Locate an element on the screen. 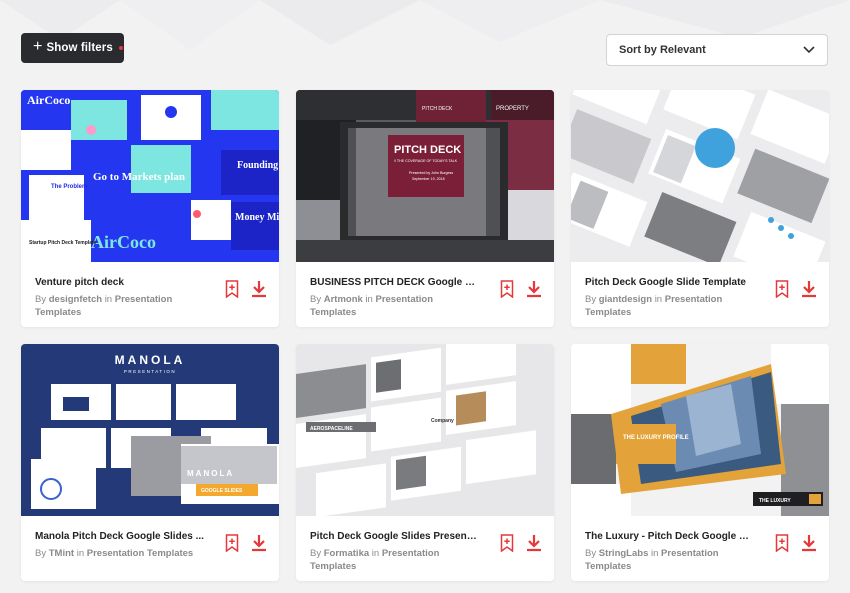 The height and width of the screenshot is (593, 850). thumb-text: THE LUXURY is located at coordinates (775, 501).